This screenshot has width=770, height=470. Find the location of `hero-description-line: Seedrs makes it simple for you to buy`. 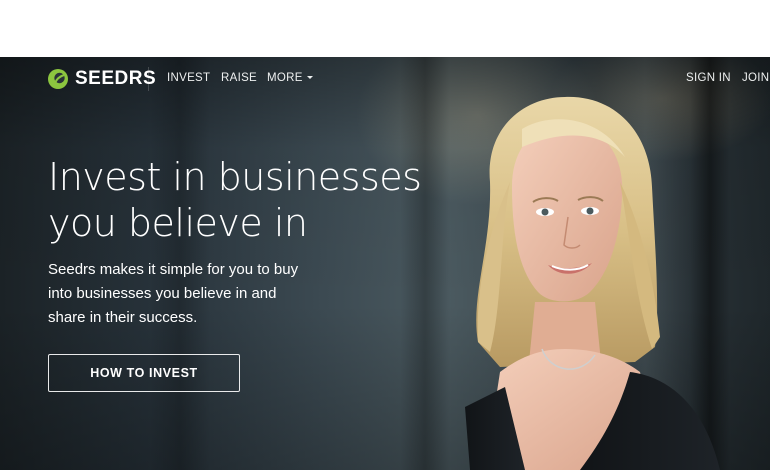

hero-description-line: Seedrs makes it simple for you to buy is located at coordinates (173, 269).